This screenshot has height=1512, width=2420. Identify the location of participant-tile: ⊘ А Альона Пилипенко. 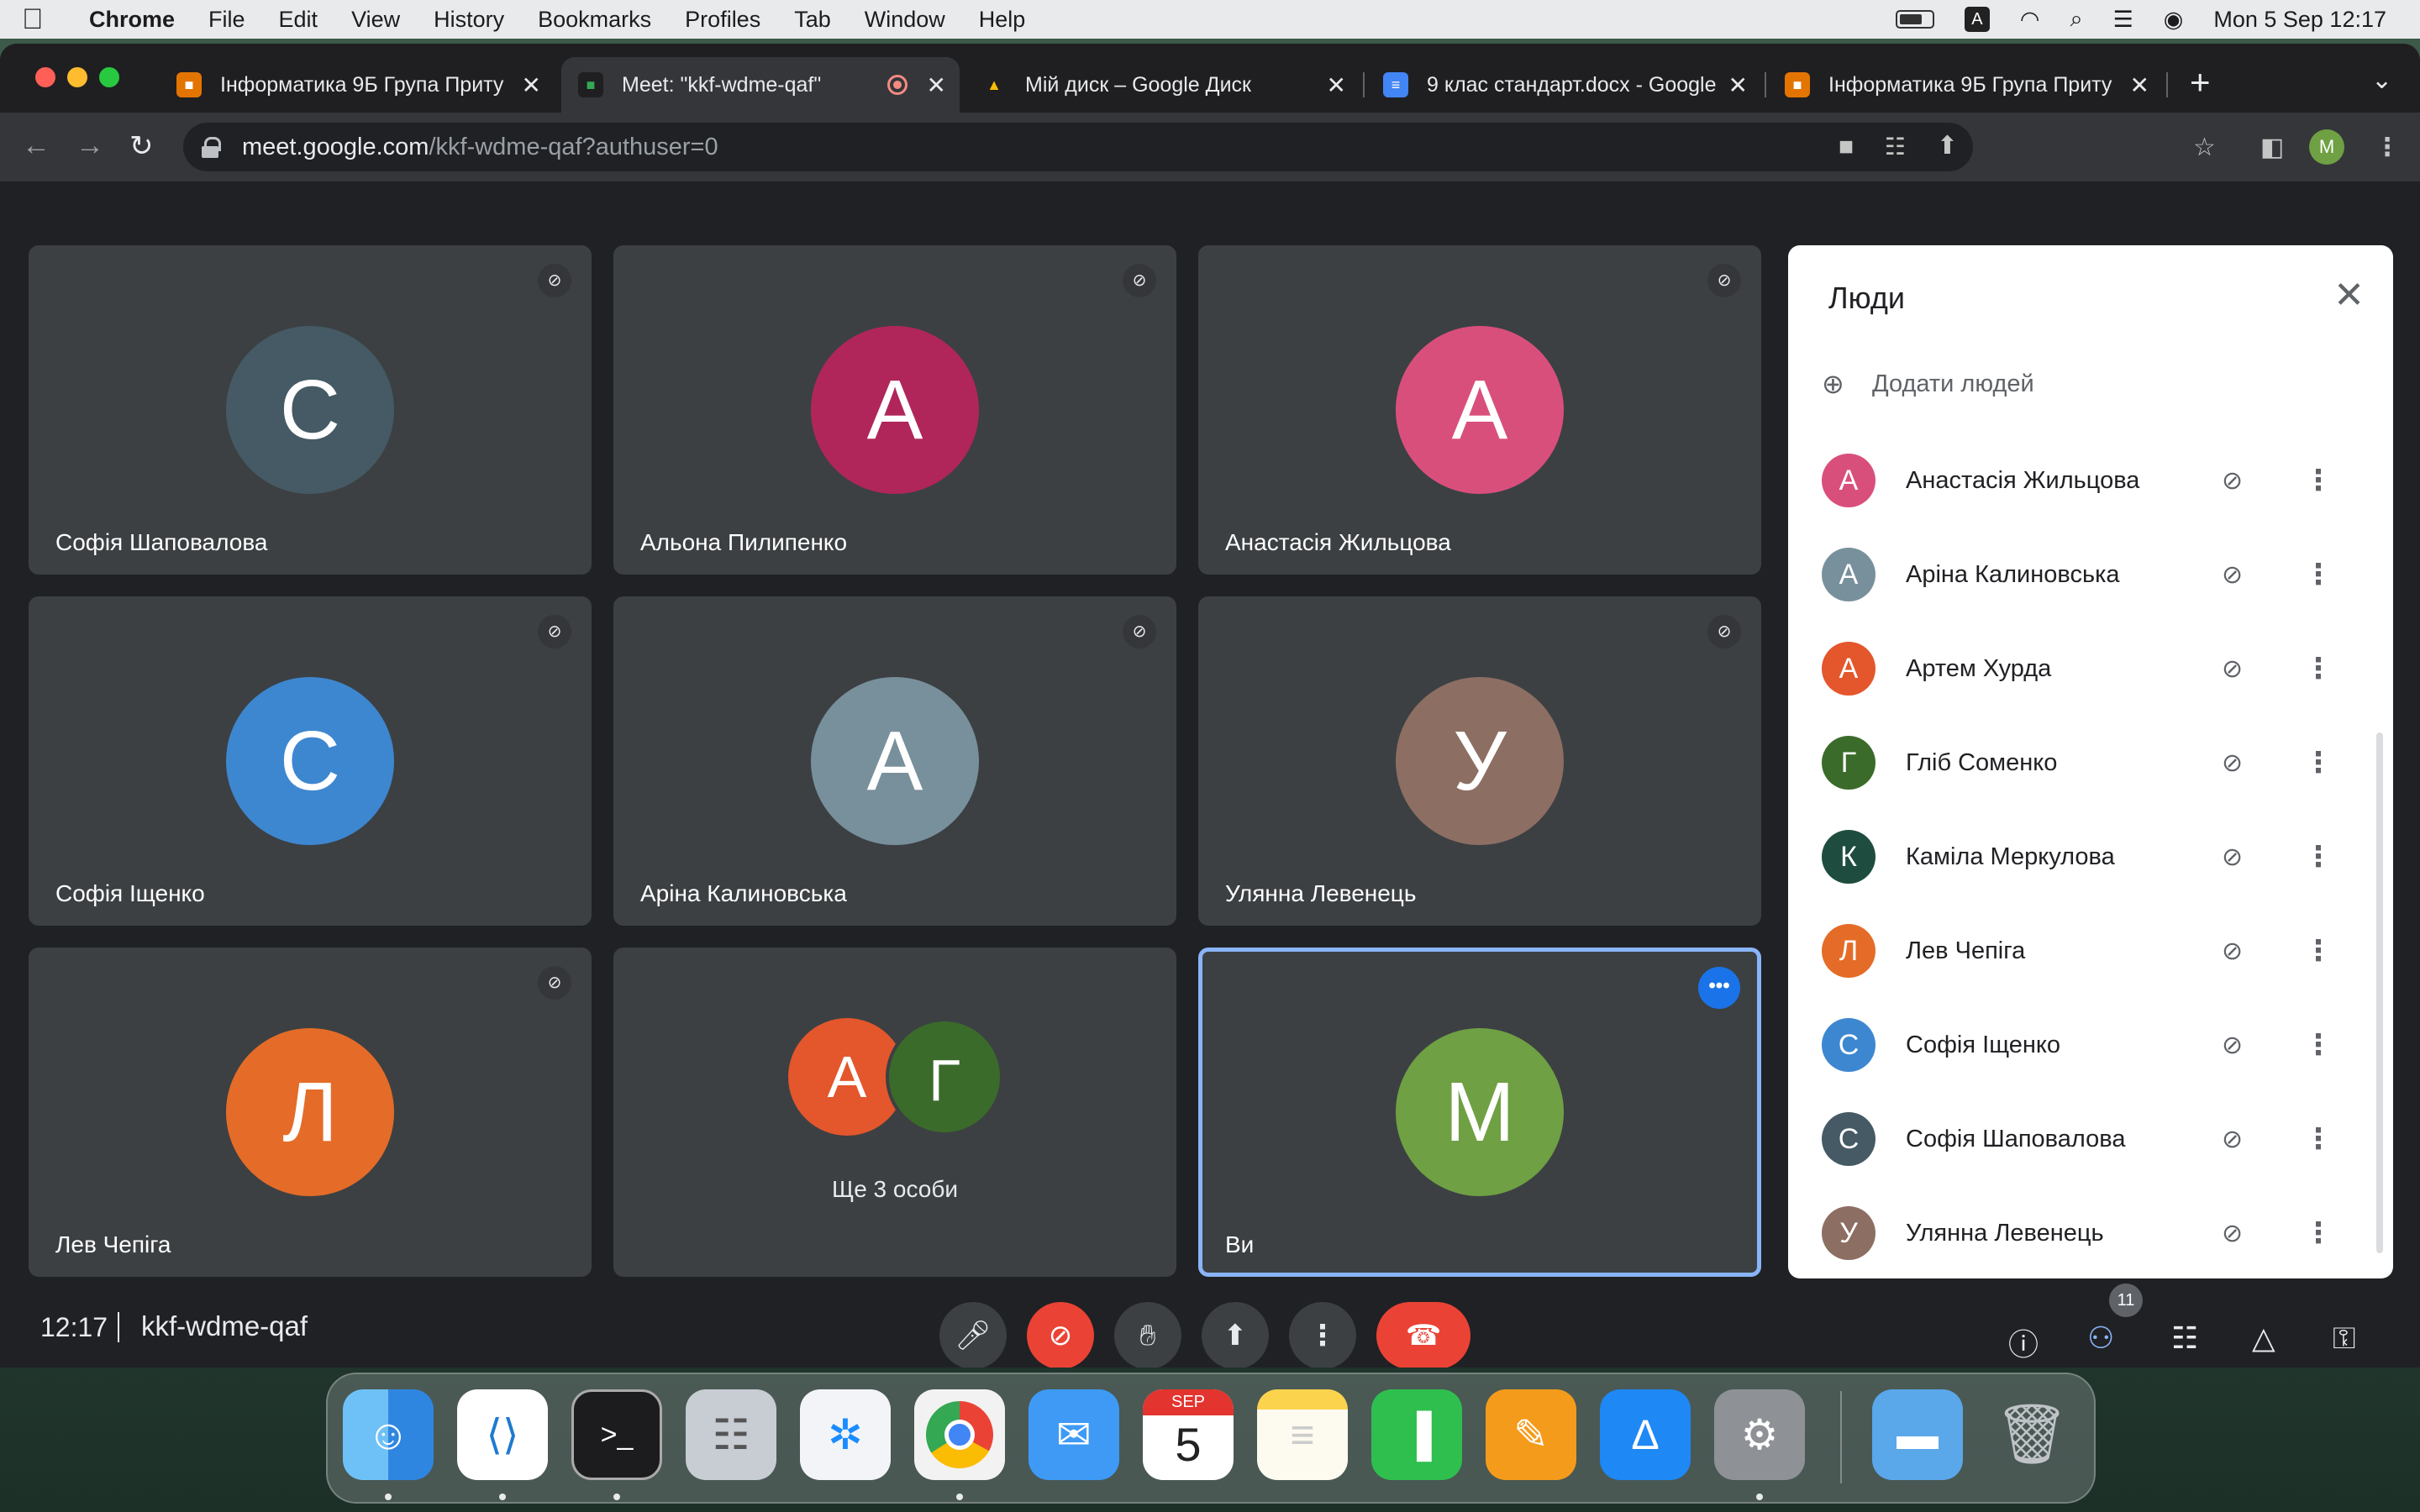
(895, 410).